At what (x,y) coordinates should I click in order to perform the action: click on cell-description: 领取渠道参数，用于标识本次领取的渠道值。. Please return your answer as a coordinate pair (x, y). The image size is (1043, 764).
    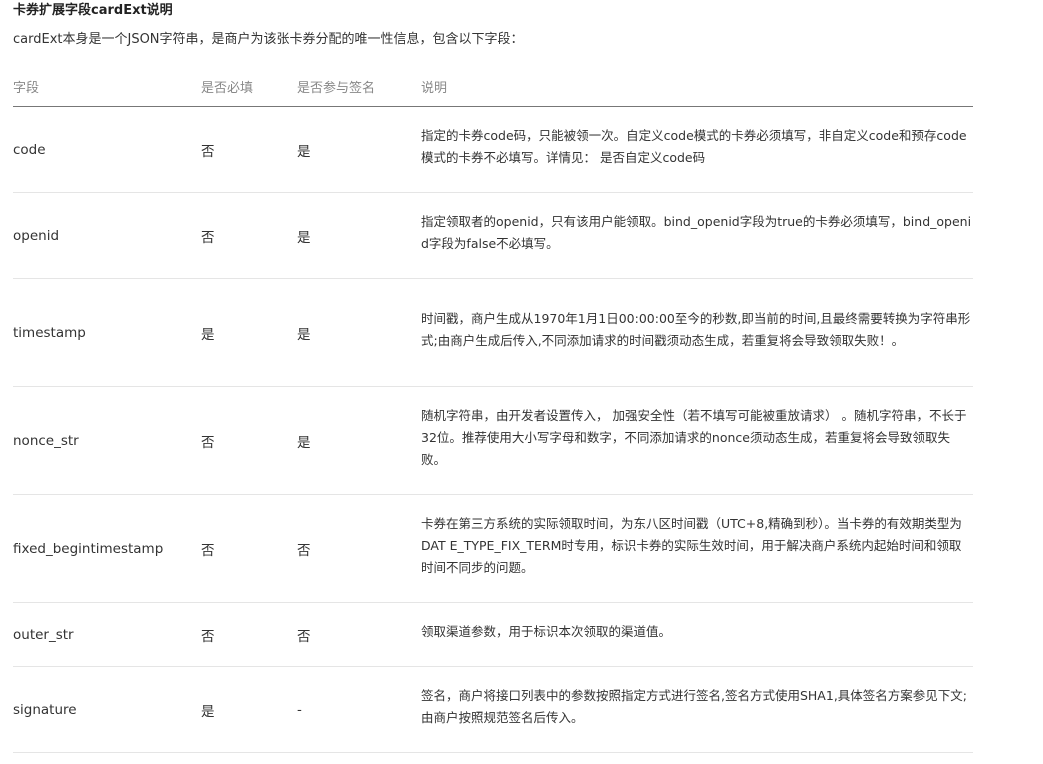
    Looking at the image, I should click on (697, 634).